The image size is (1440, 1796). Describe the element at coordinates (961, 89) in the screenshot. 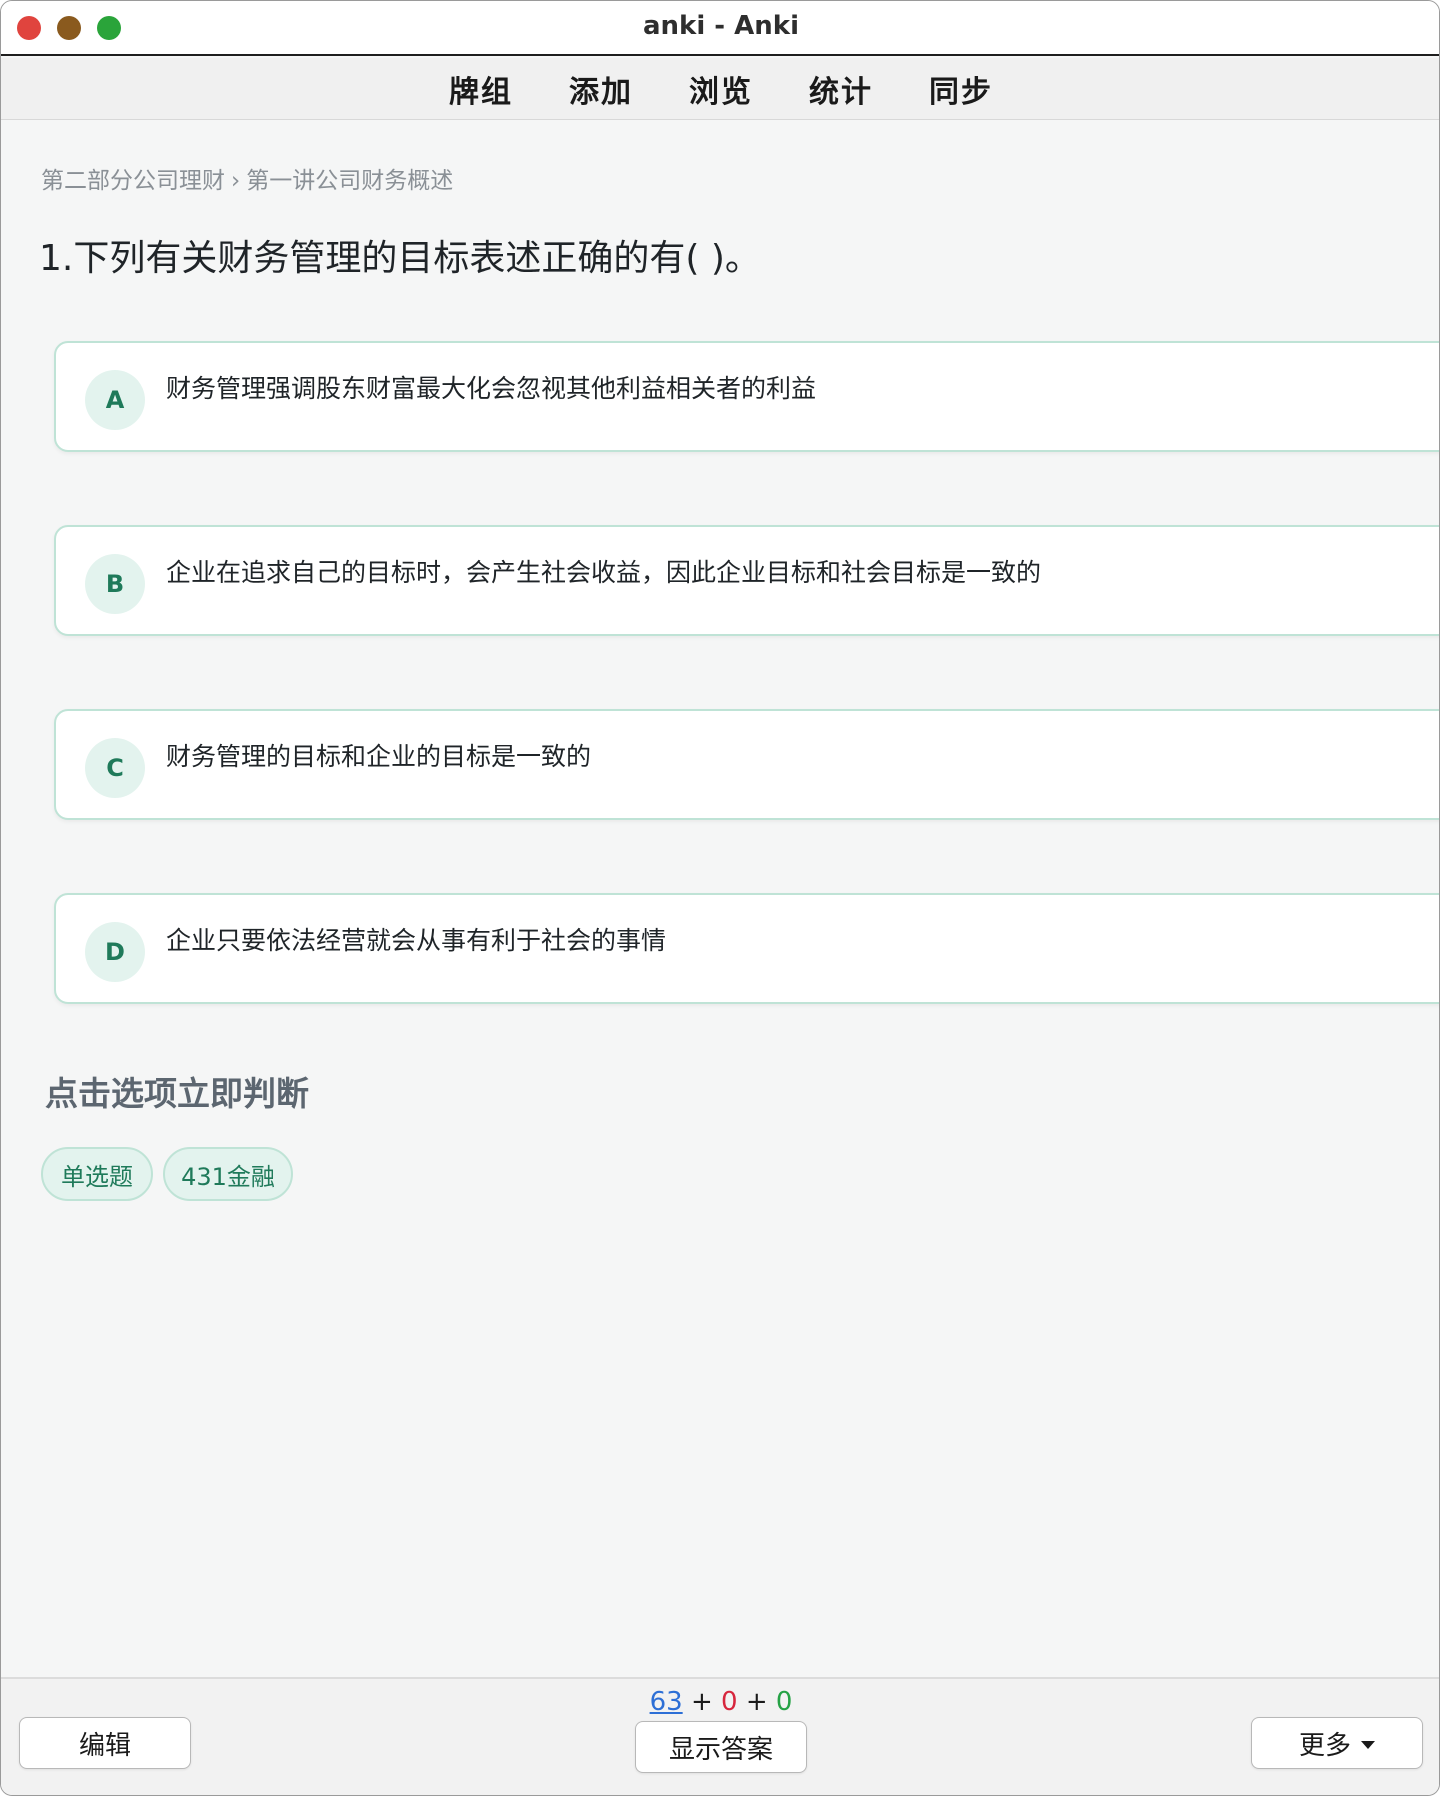

I see `menu-sync: 同步` at that location.